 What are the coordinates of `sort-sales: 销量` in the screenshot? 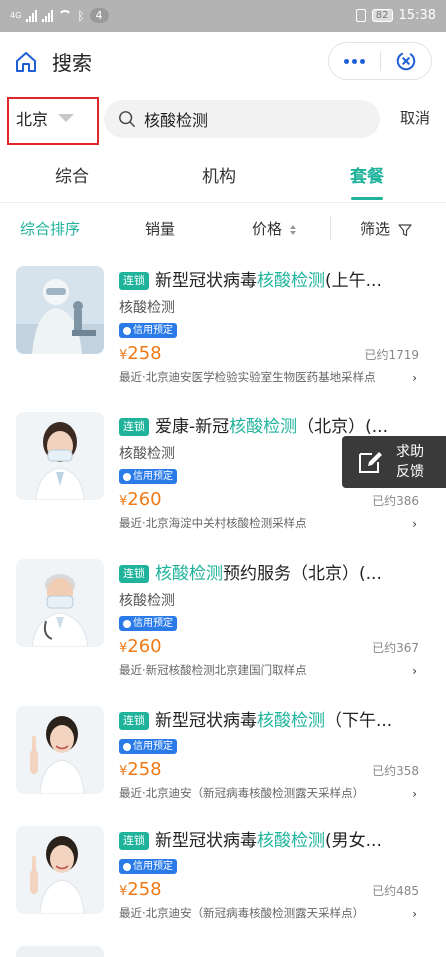 It's located at (160, 228).